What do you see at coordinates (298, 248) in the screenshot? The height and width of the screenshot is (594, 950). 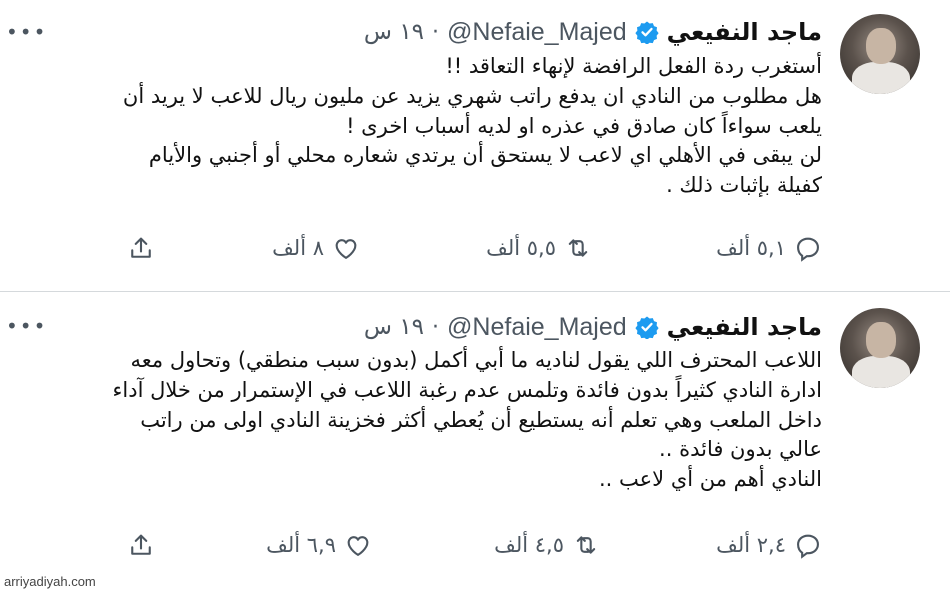 I see `like-count: ٨ ألف` at bounding box center [298, 248].